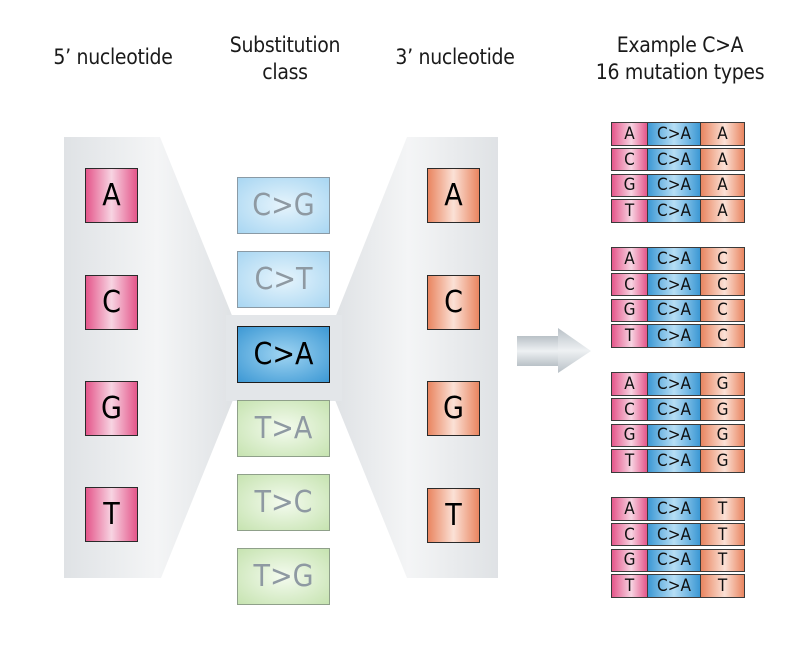 The image size is (799, 665). Describe the element at coordinates (285, 72) in the screenshot. I see `heading-line: class` at that location.